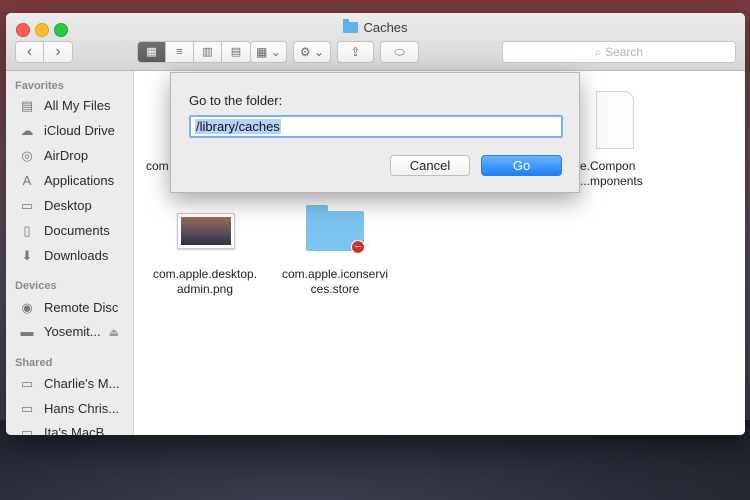 Image resolution: width=750 pixels, height=500 pixels. Describe the element at coordinates (66, 181) in the screenshot. I see `sidebar-item-applications: A Applications` at that location.